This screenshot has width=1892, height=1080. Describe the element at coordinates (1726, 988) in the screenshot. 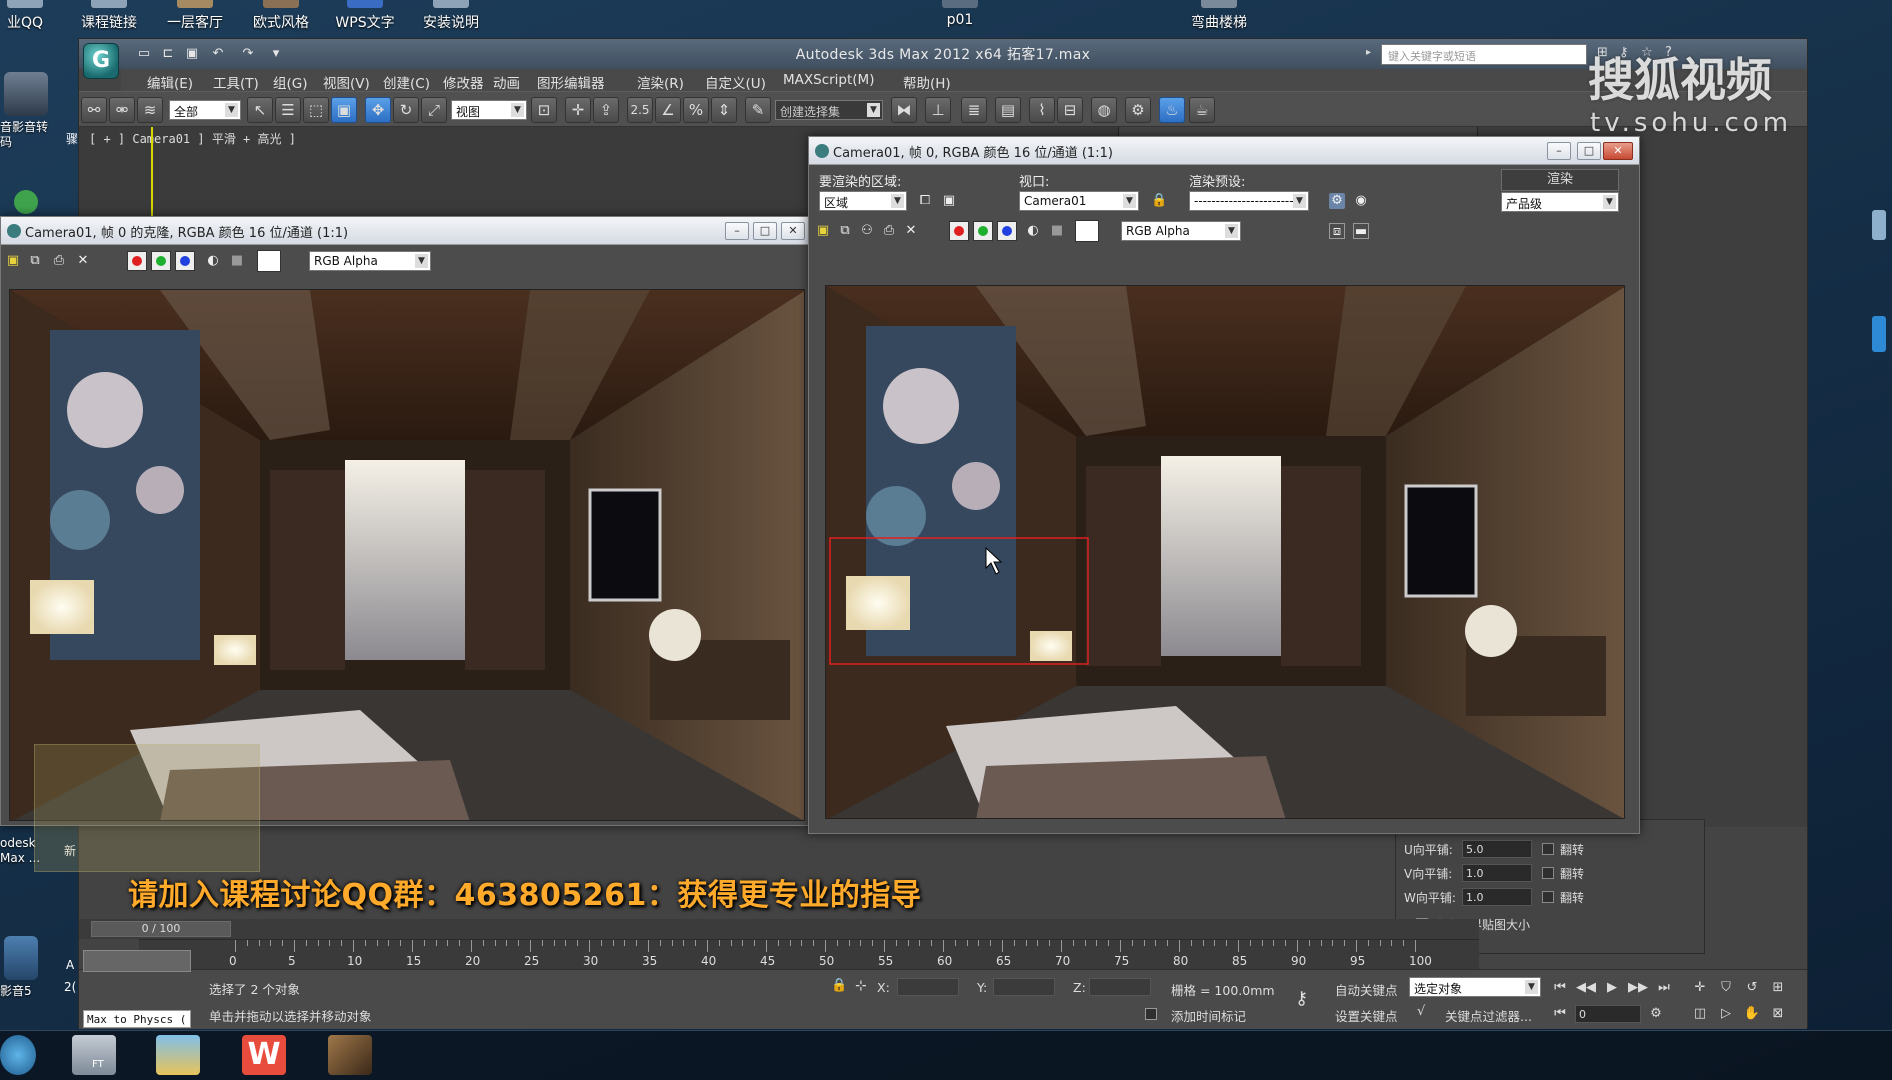

I see `zoom-all-icon: ⛉` at that location.